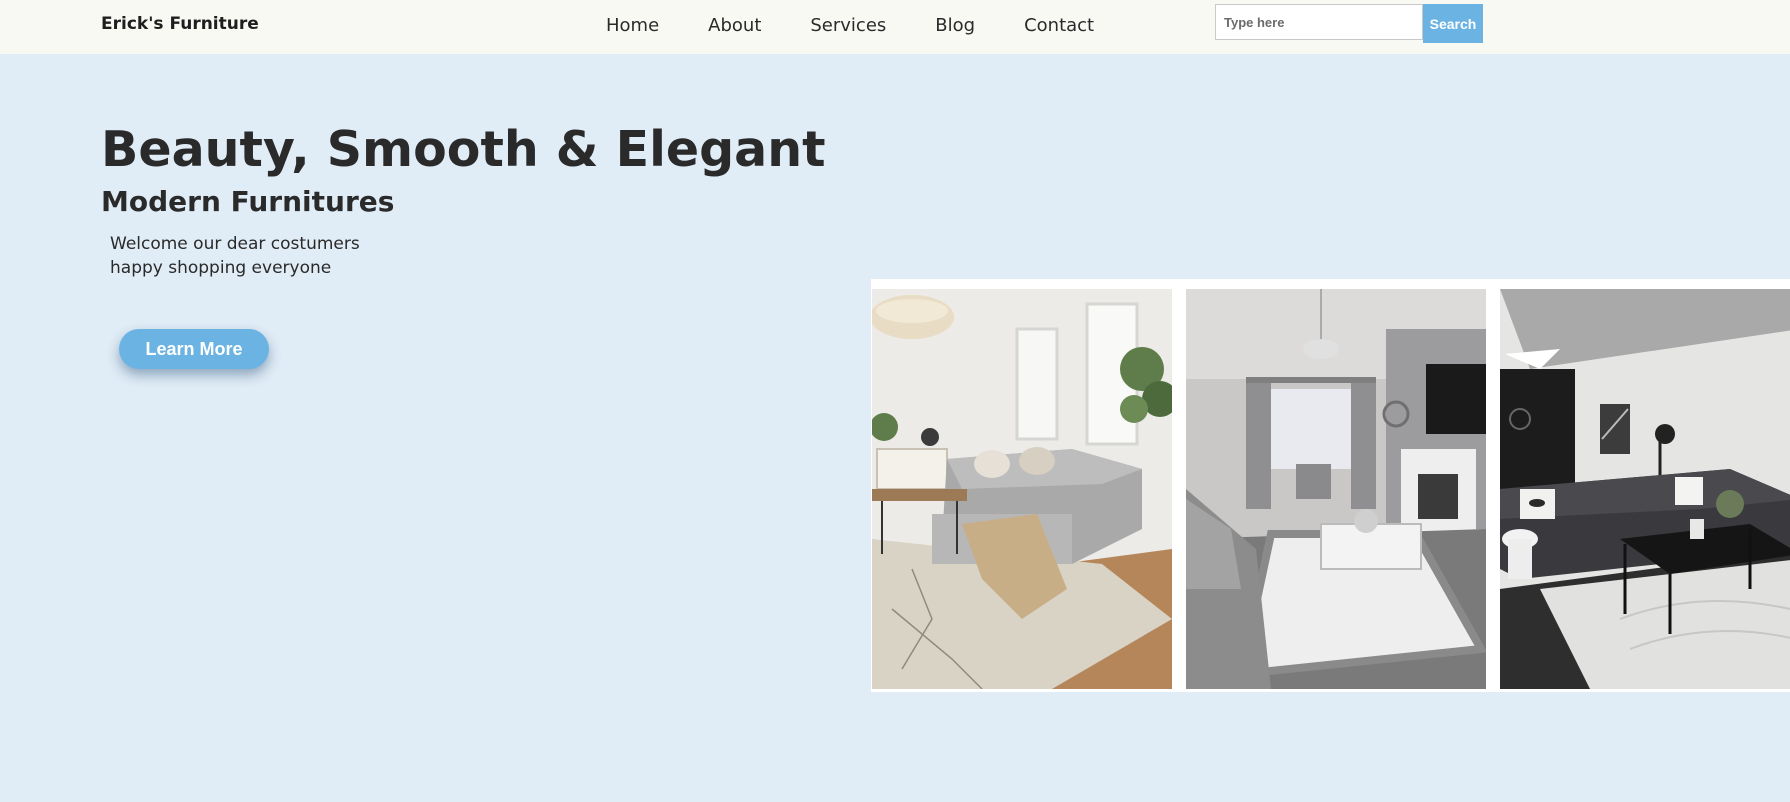  Describe the element at coordinates (848, 25) in the screenshot. I see `nav-link-services: Services` at that location.